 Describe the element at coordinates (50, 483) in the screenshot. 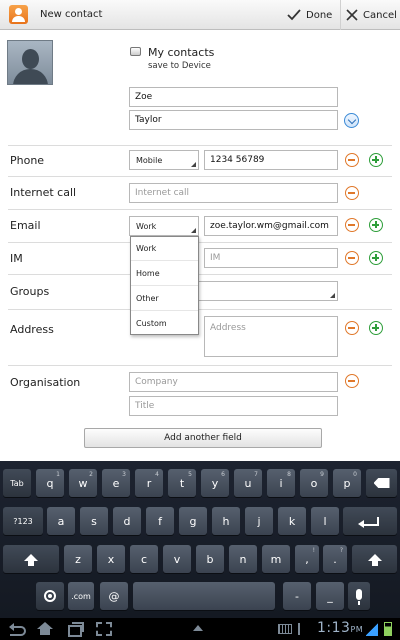

I see `key-q: q1` at that location.